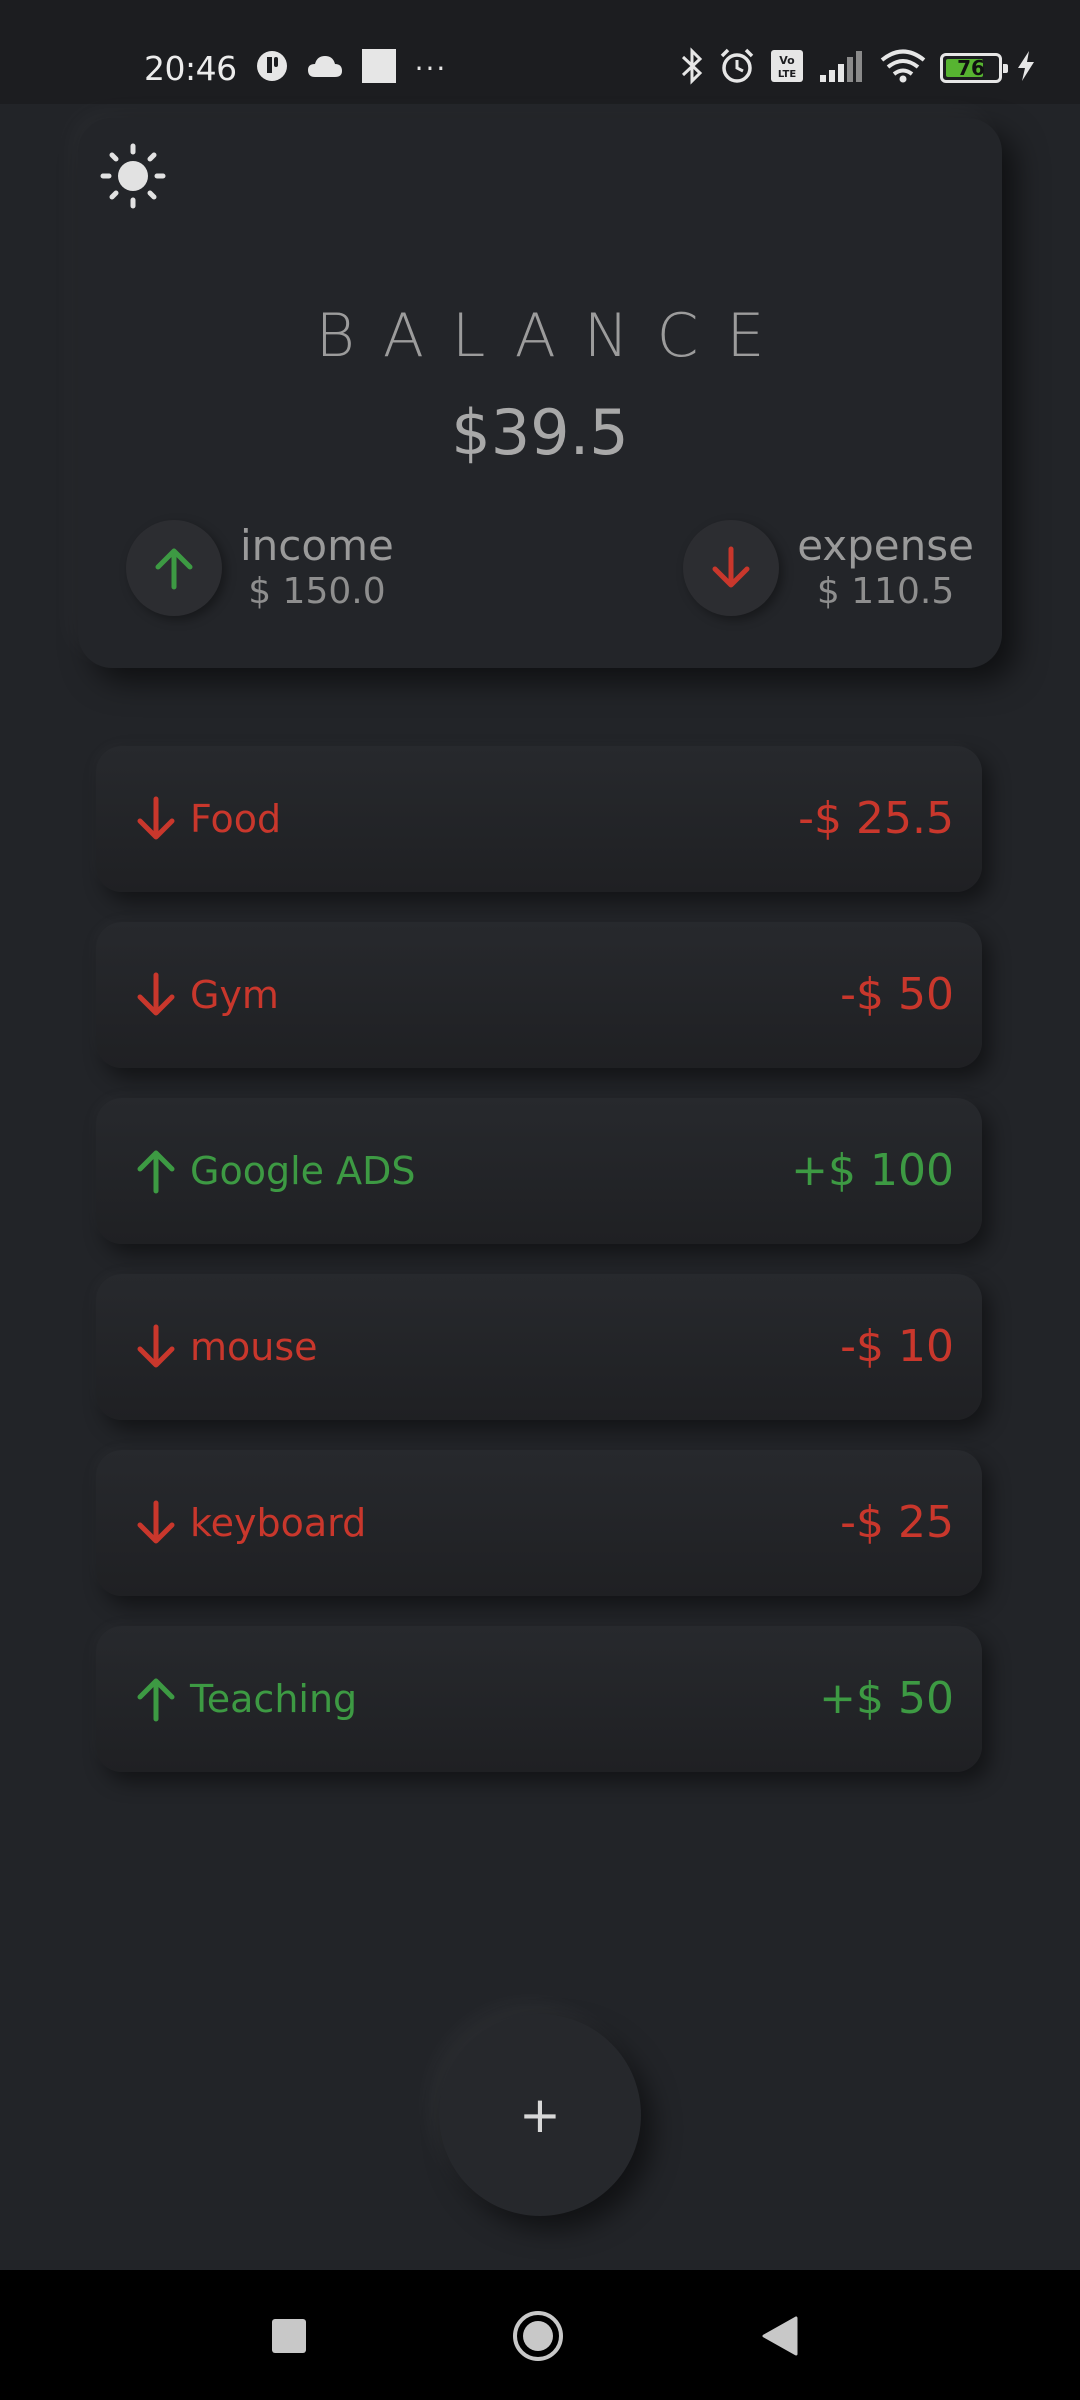 Image resolution: width=1080 pixels, height=2400 pixels. I want to click on transaction-row: mouse -$ 10, so click(539, 1347).